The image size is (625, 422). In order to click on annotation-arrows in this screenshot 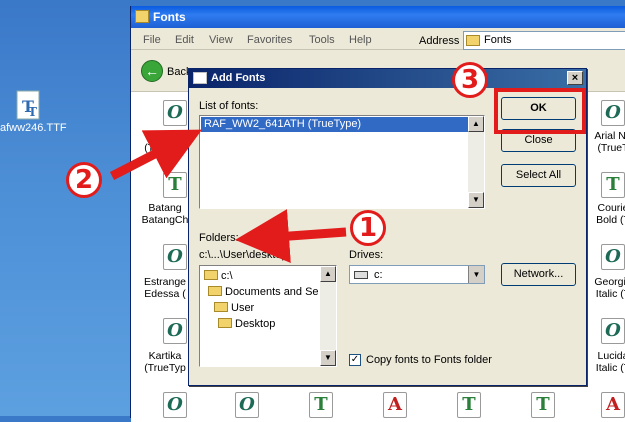, I will do `click(228, 196)`.